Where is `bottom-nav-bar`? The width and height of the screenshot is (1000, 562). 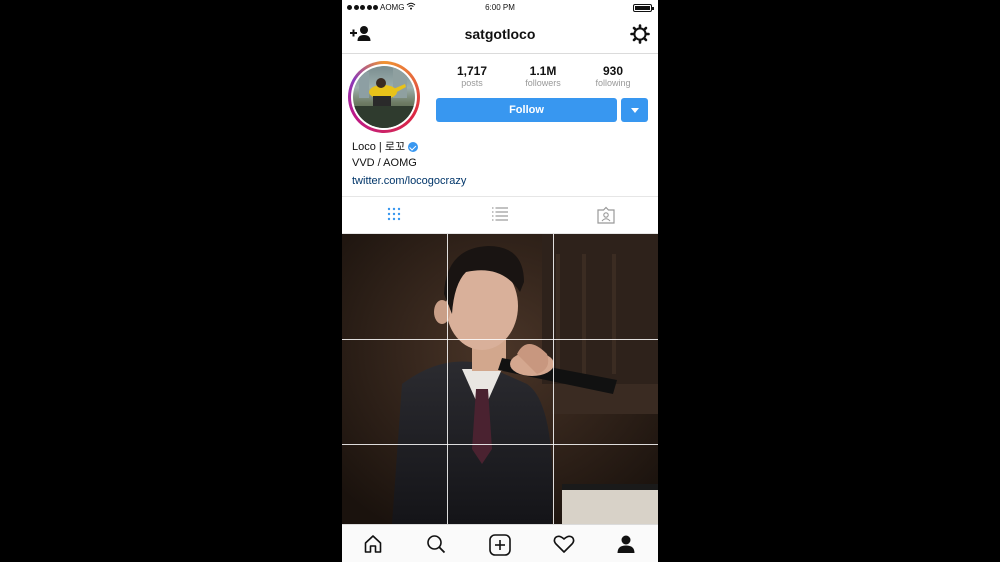 bottom-nav-bar is located at coordinates (500, 543).